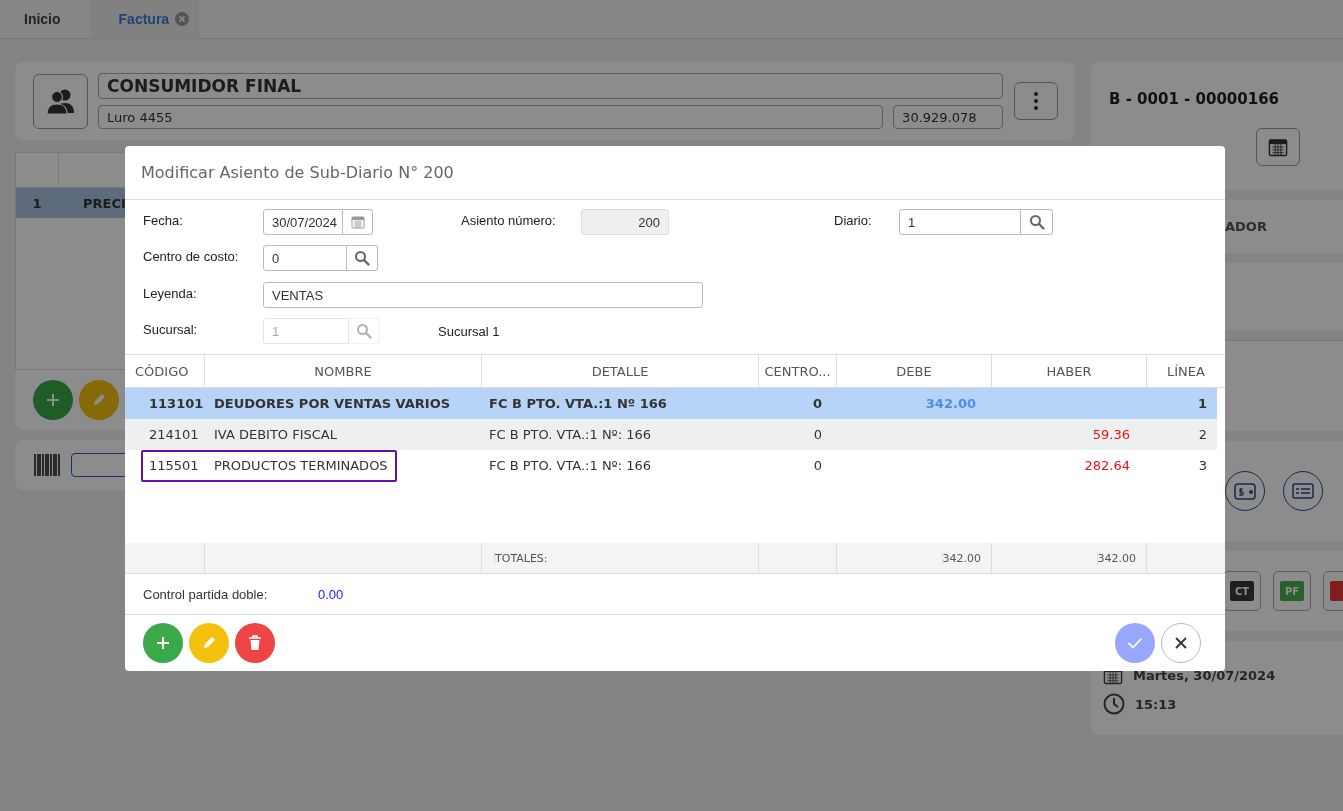 This screenshot has height=811, width=1343. Describe the element at coordinates (483, 295) in the screenshot. I see `legend-field: VENTAS` at that location.